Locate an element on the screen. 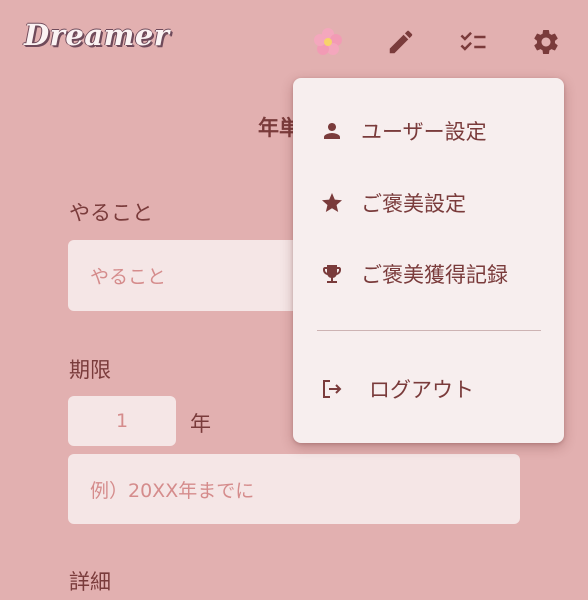 This screenshot has height=600, width=588. menu-item-logout: ログアウト is located at coordinates (428, 389).